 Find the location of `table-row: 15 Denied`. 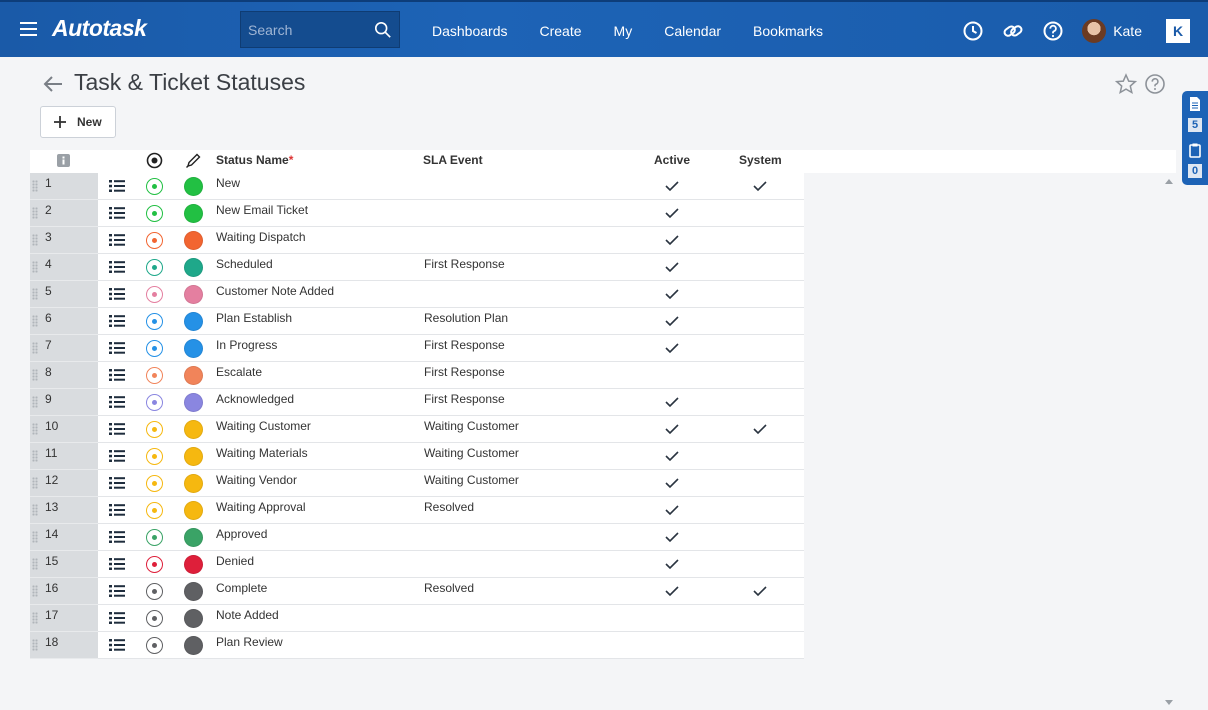

table-row: 15 Denied is located at coordinates (603, 564).